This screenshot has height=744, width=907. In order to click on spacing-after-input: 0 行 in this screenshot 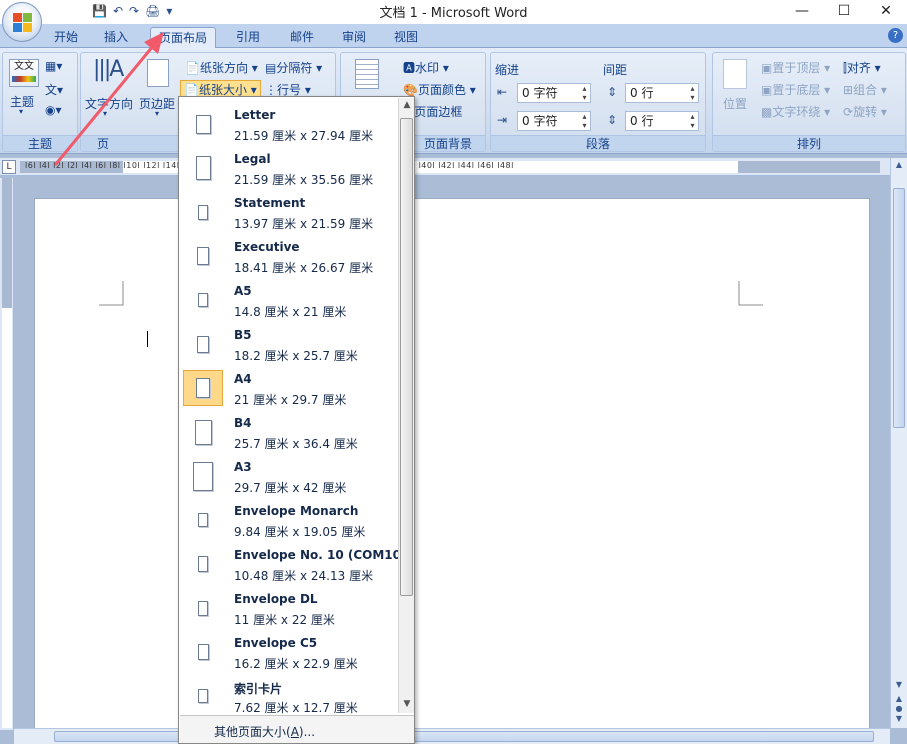, I will do `click(662, 121)`.